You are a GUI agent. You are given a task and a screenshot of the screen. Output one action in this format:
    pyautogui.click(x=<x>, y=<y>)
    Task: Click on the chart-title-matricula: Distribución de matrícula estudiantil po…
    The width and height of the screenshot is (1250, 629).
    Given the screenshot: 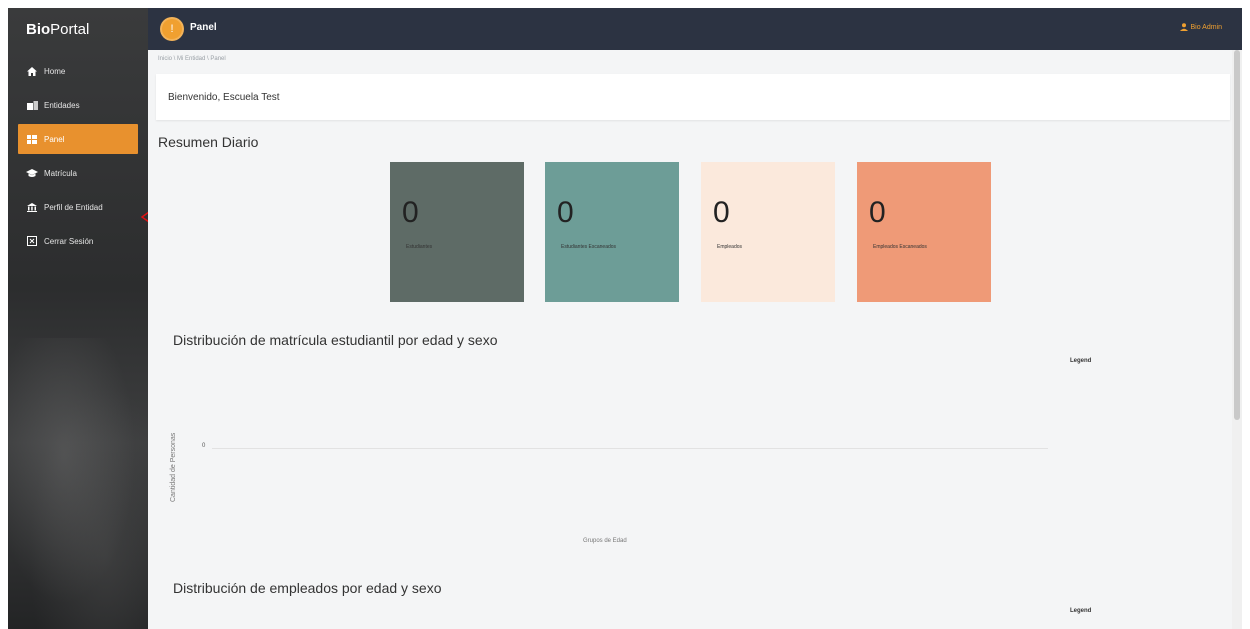 What is the action you would take?
    pyautogui.click(x=335, y=340)
    